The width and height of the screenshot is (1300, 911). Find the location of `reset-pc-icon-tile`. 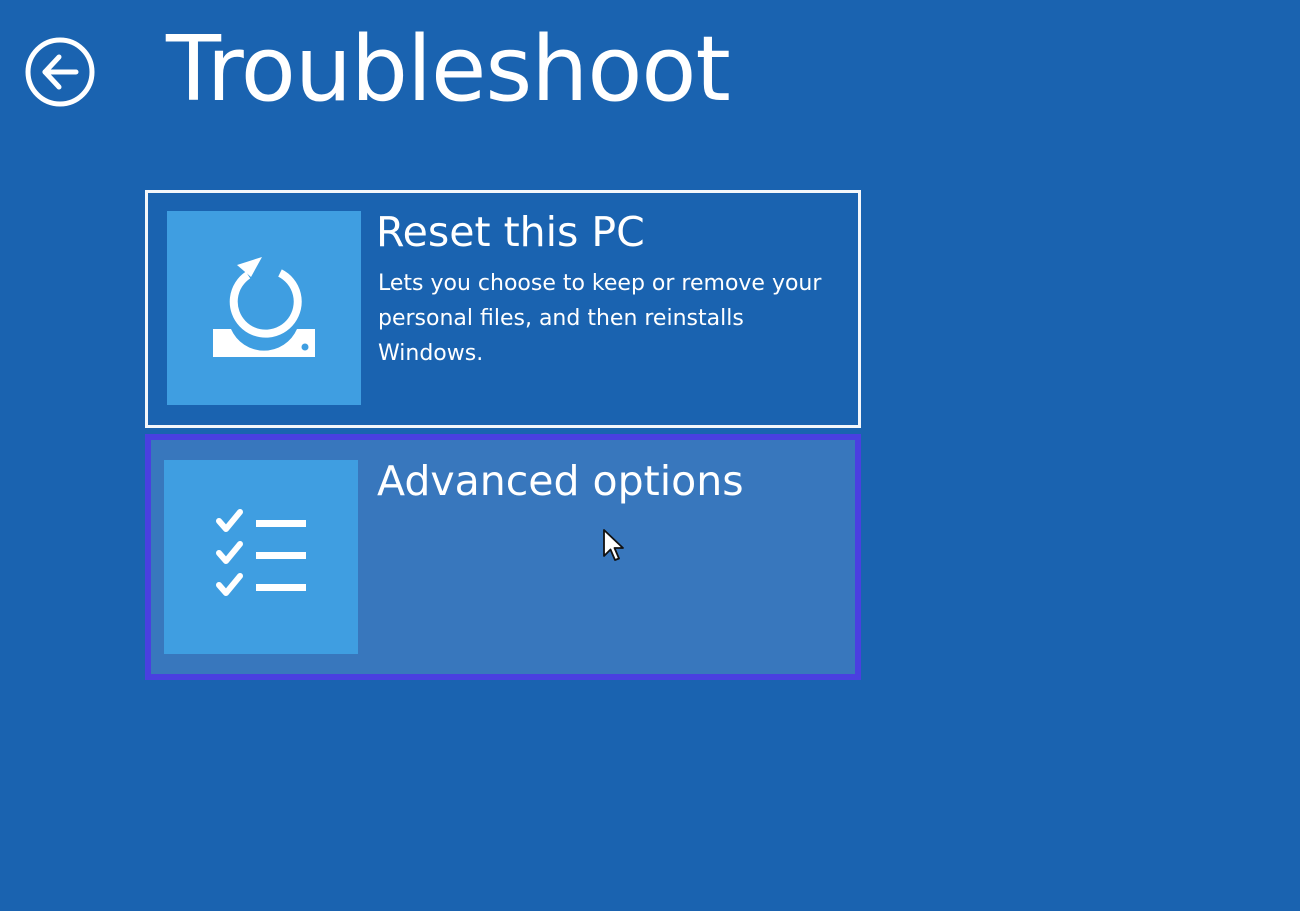

reset-pc-icon-tile is located at coordinates (264, 308).